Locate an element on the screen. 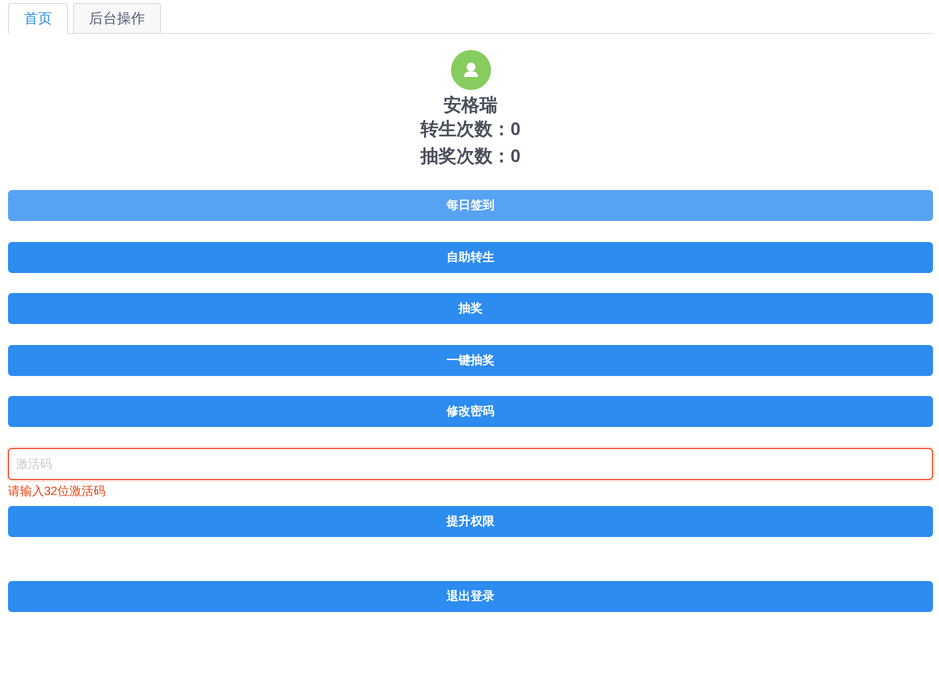 This screenshot has height=676, width=939. stat-text: 转生次数：0 is located at coordinates (470, 129).